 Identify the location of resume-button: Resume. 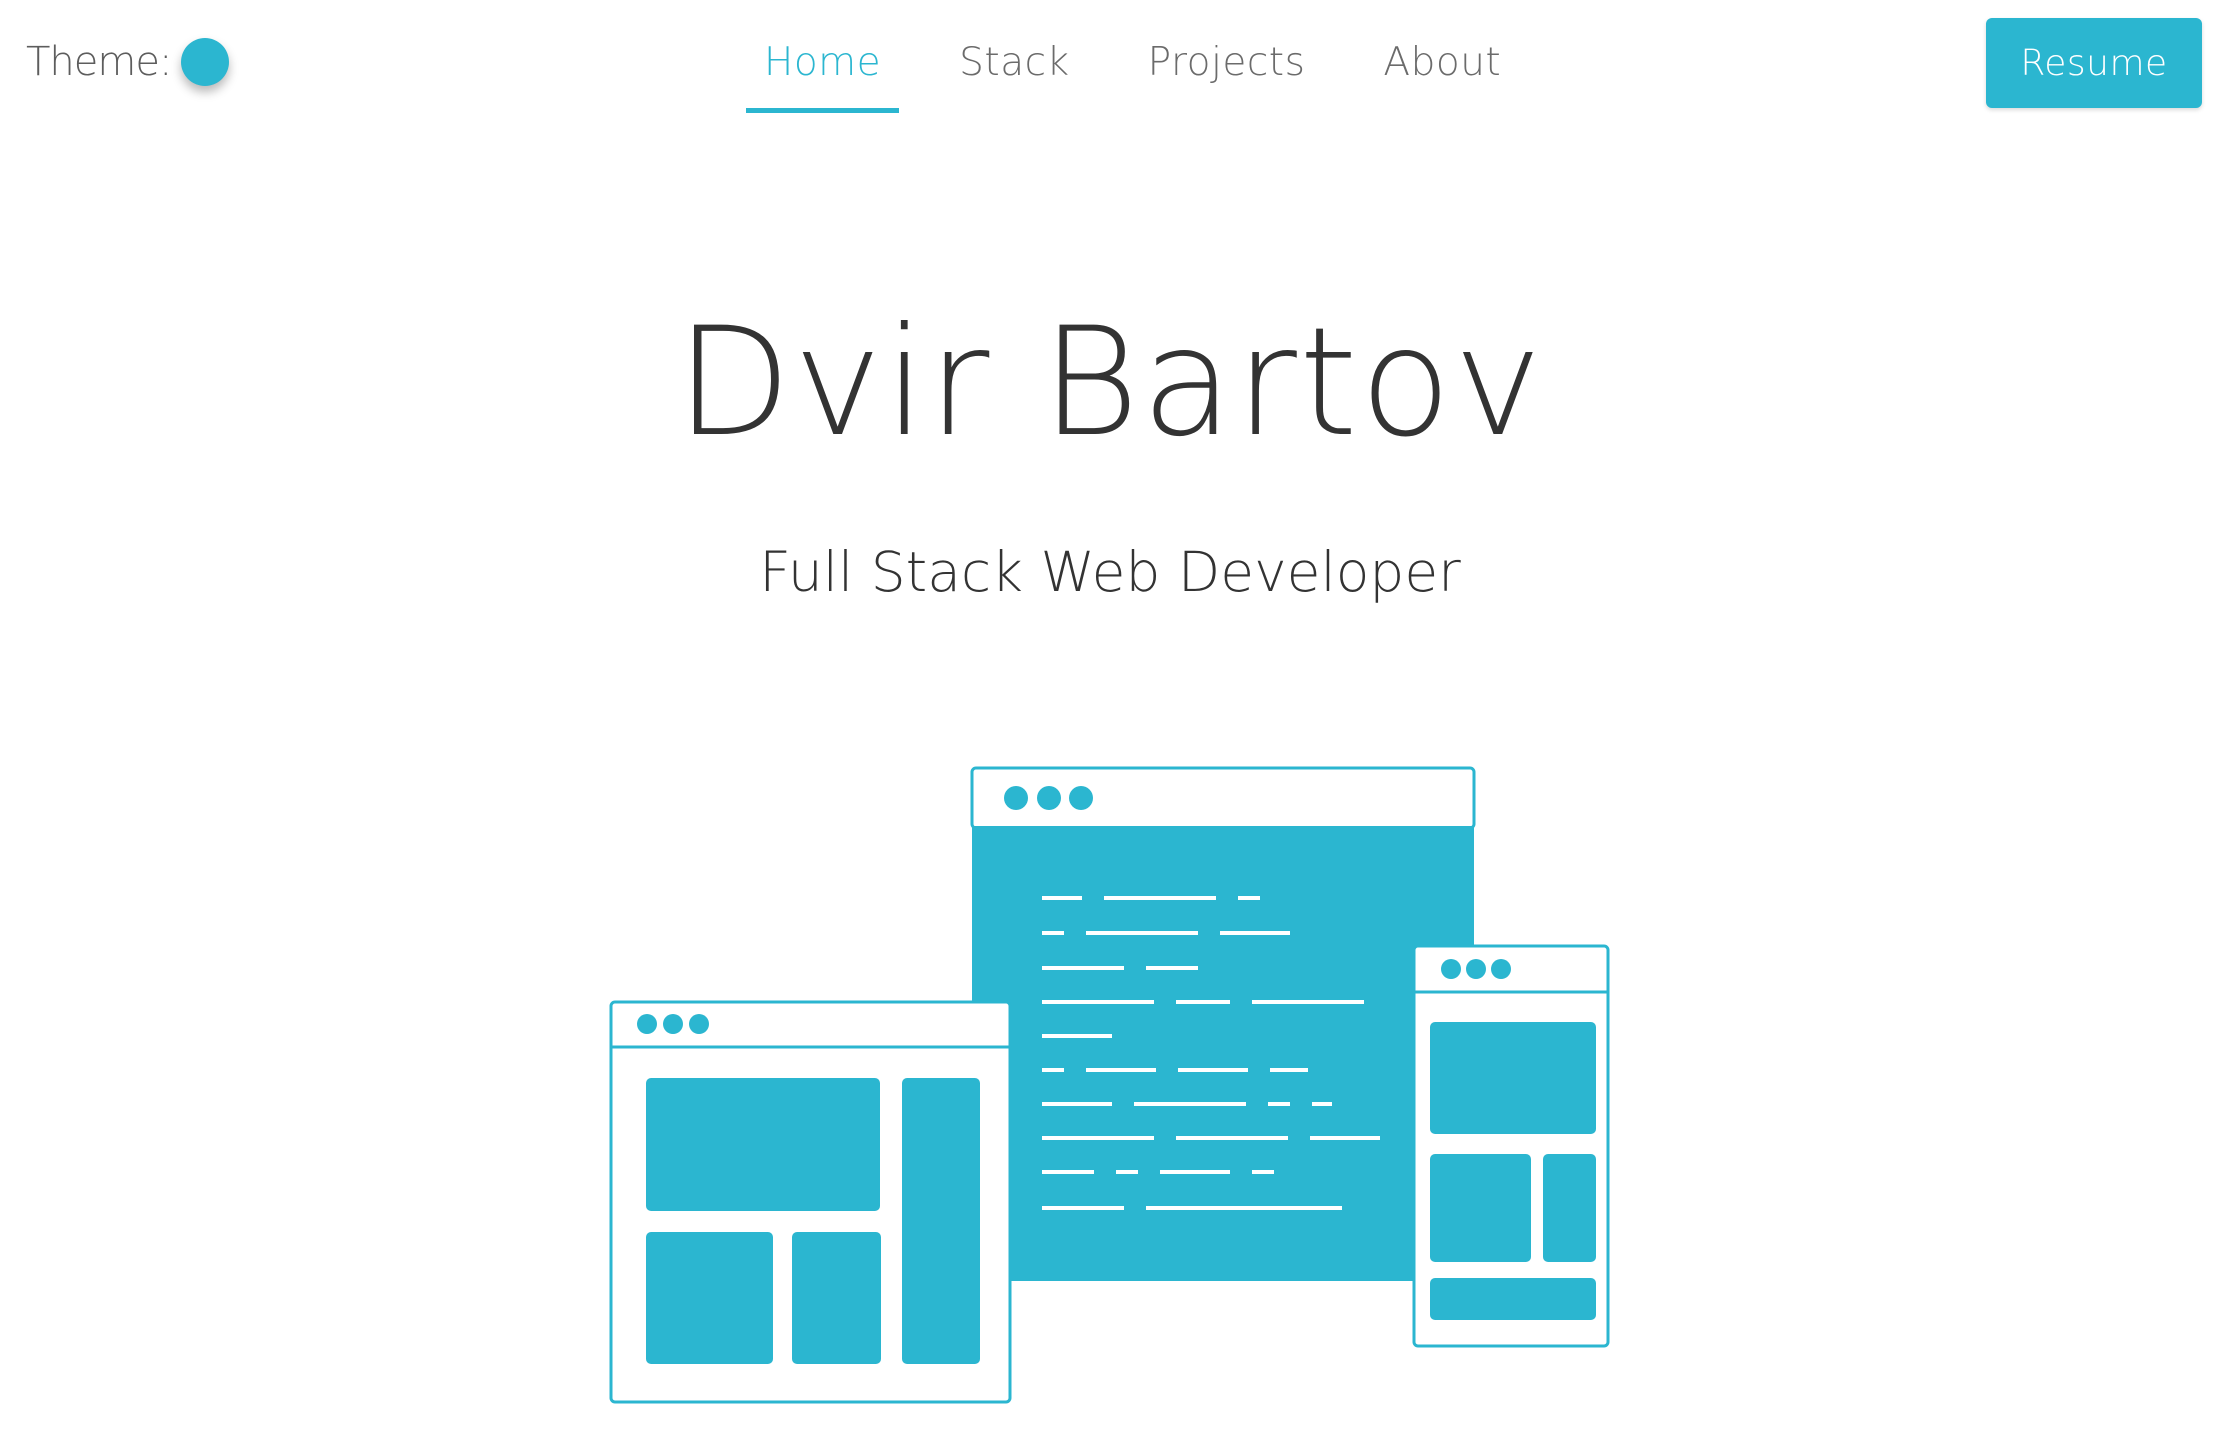
(2094, 63).